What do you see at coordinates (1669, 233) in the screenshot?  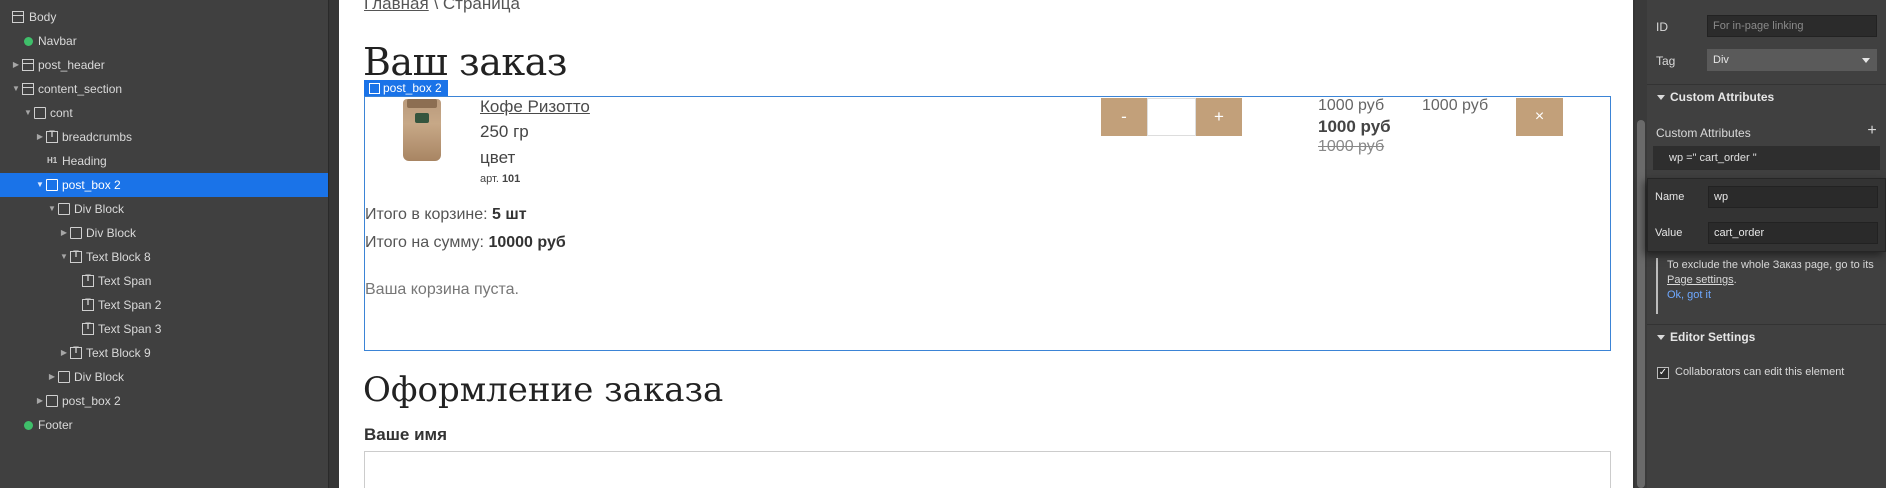 I see `attr-value-label: Value` at bounding box center [1669, 233].